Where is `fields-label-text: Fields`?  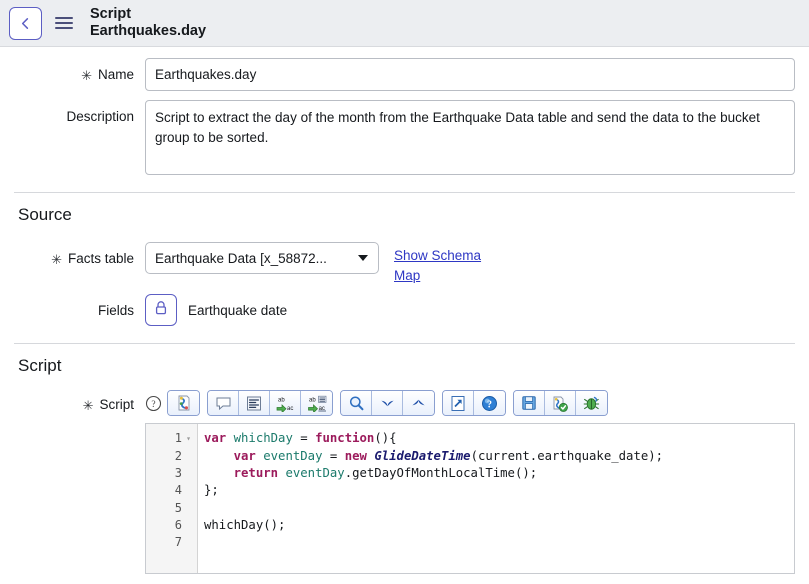
fields-label-text: Fields is located at coordinates (115, 310).